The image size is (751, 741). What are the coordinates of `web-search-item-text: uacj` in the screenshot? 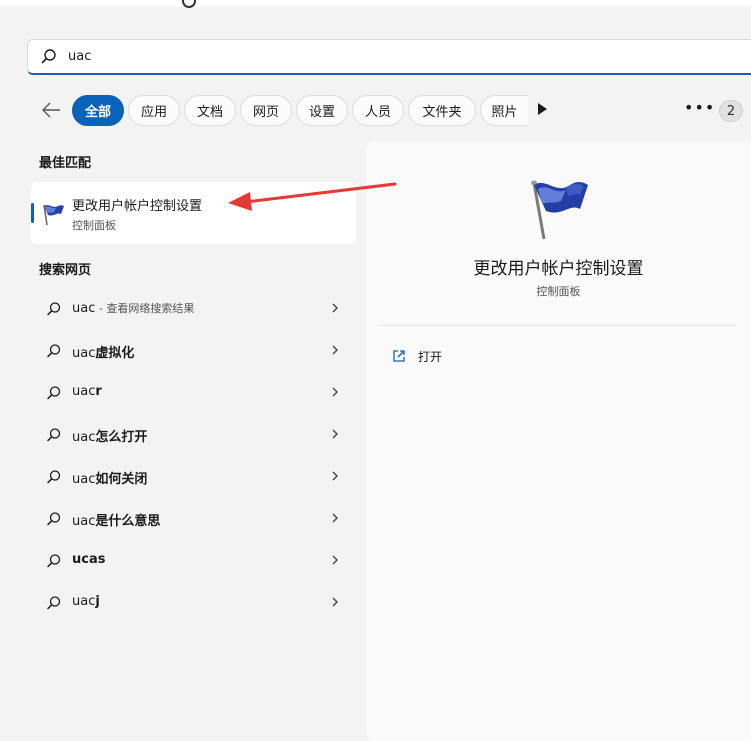 It's located at (86, 601).